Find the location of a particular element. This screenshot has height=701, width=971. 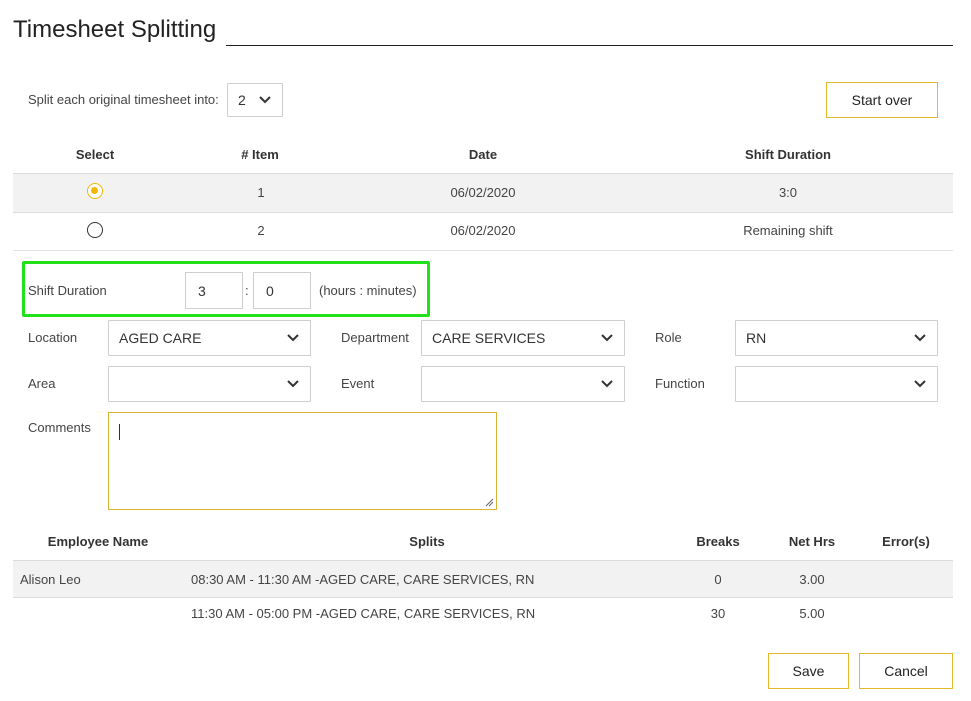

header-item: # Item is located at coordinates (260, 154).